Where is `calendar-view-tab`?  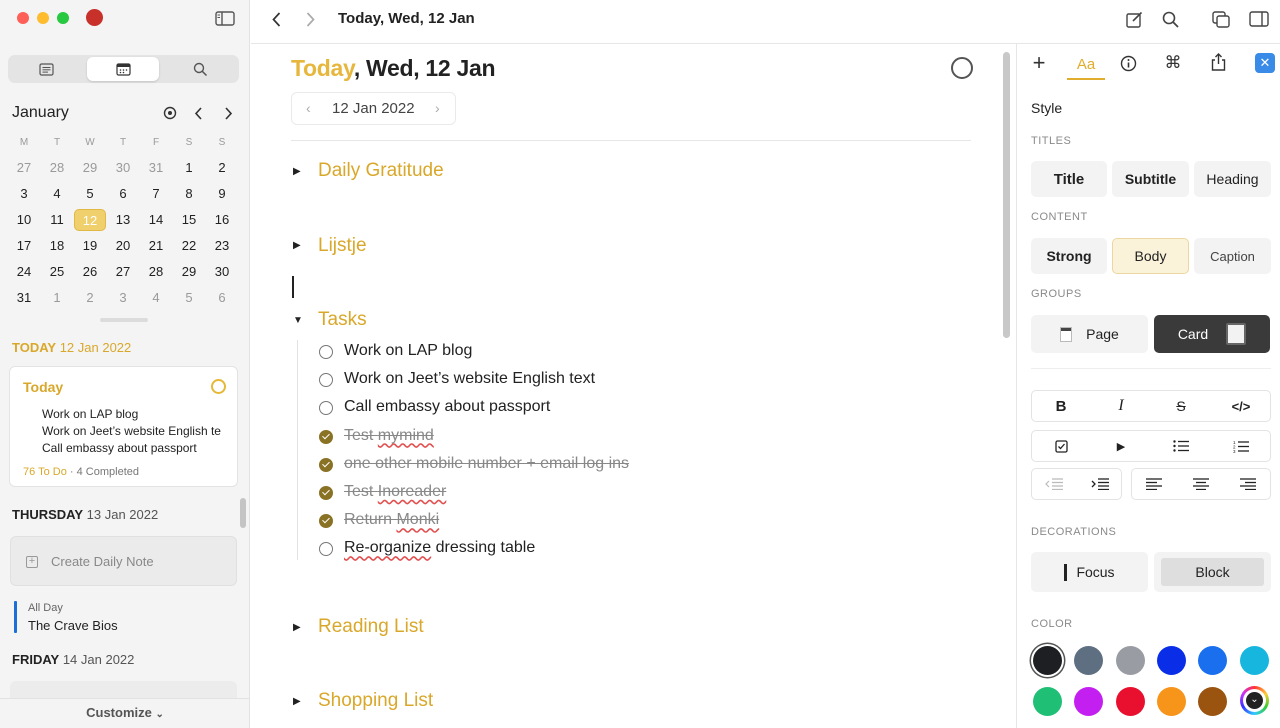
calendar-view-tab is located at coordinates (123, 69).